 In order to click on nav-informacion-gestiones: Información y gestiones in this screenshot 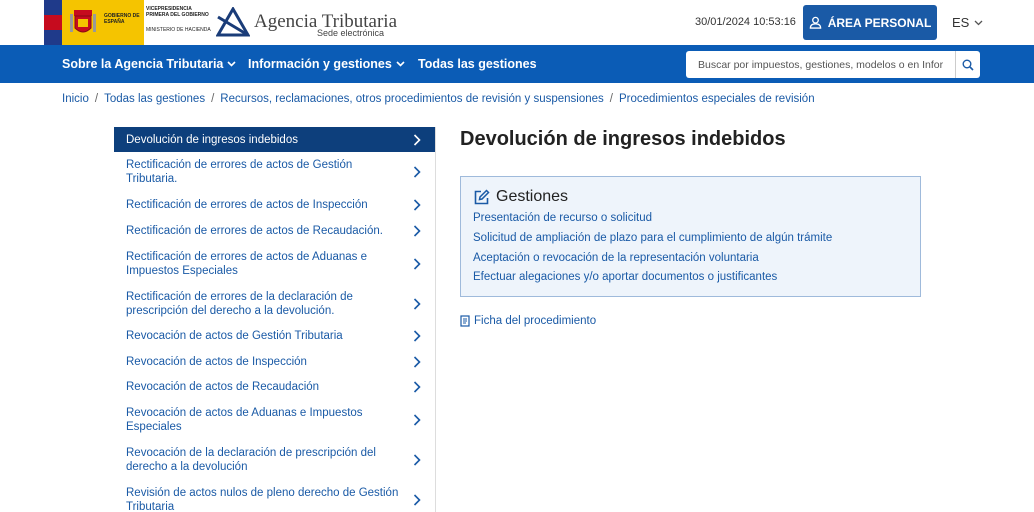, I will do `click(326, 64)`.